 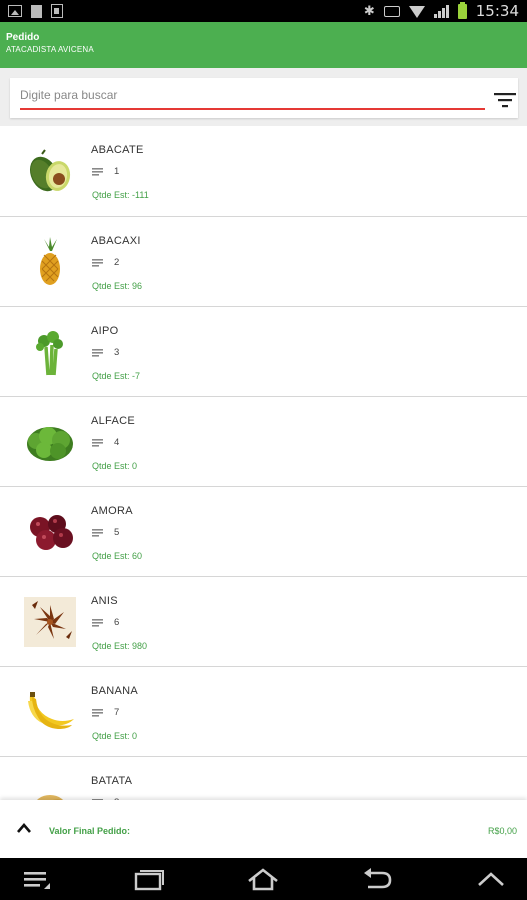 I want to click on product-item: AIPO 3 Qtde Est: -7, so click(x=263, y=352).